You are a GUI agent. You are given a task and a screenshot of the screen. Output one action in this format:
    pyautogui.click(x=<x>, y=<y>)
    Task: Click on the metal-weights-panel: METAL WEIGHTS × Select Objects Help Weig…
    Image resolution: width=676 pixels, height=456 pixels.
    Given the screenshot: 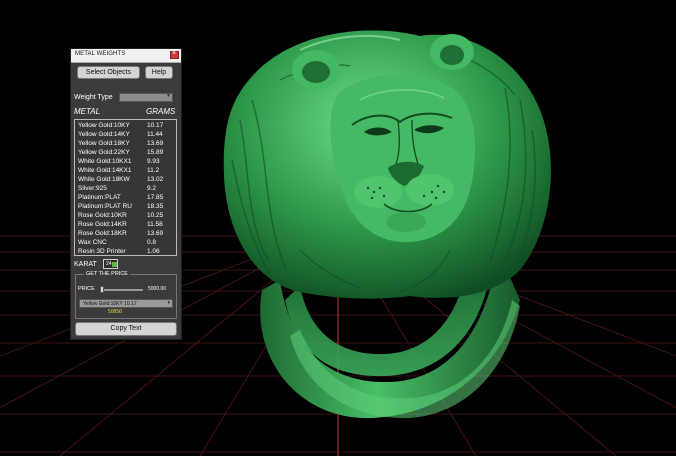 What is the action you would take?
    pyautogui.click(x=126, y=194)
    